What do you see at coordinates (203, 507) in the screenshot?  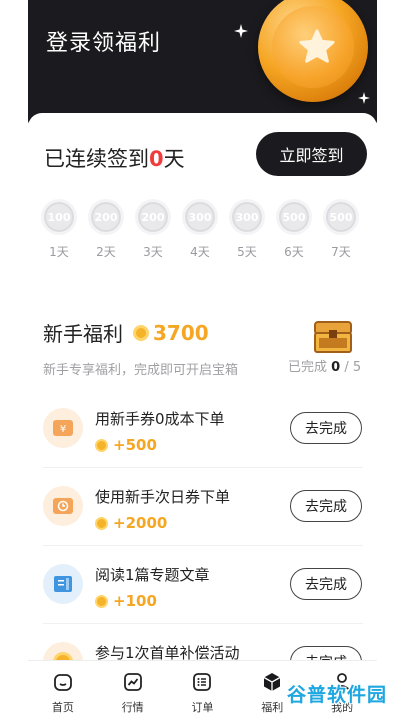 I see `task-row: 使用新手次日券下单 +2000 去完成` at bounding box center [203, 507].